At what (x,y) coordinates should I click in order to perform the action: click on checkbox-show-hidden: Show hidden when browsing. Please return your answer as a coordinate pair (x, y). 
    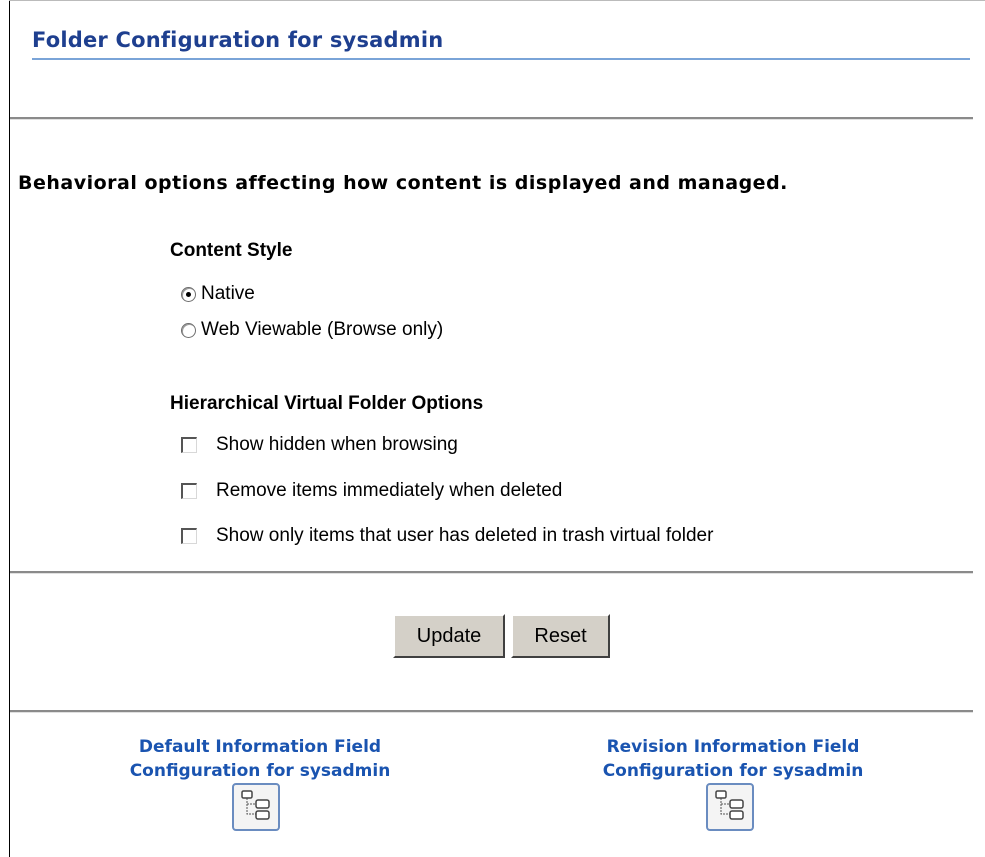
    Looking at the image, I should click on (319, 445).